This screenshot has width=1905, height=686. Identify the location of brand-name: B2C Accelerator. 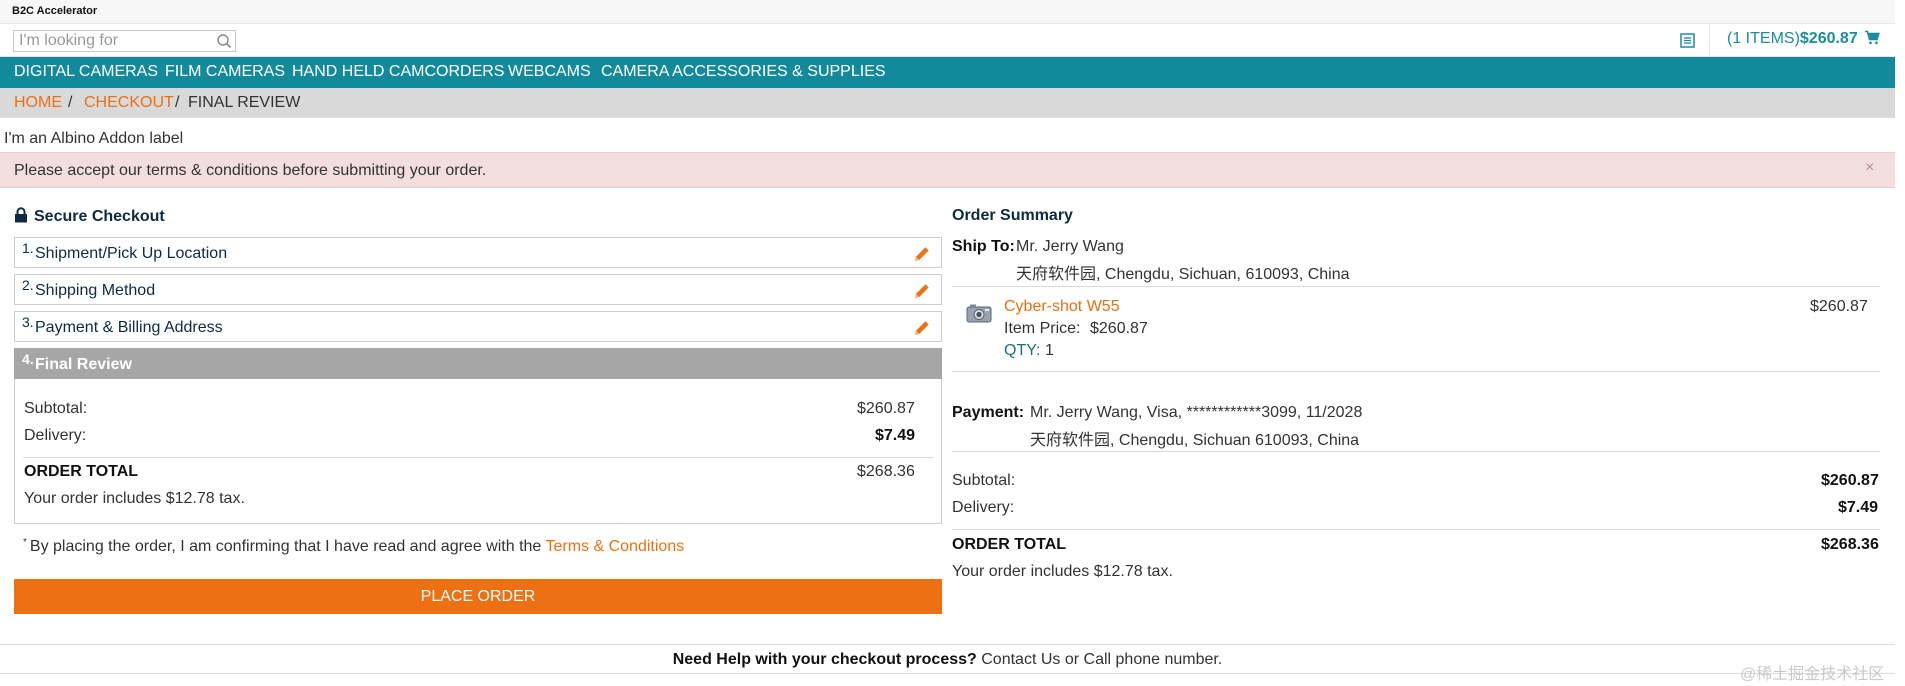
(55, 11).